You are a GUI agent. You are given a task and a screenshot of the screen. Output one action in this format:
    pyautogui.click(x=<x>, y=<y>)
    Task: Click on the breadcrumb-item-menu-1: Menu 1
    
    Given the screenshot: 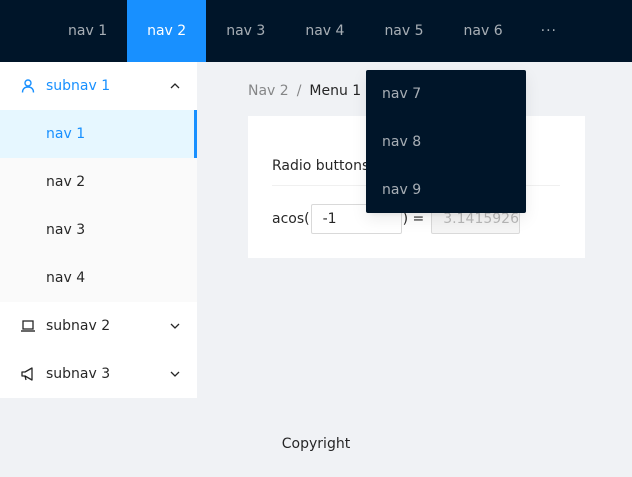 What is the action you would take?
    pyautogui.click(x=335, y=91)
    